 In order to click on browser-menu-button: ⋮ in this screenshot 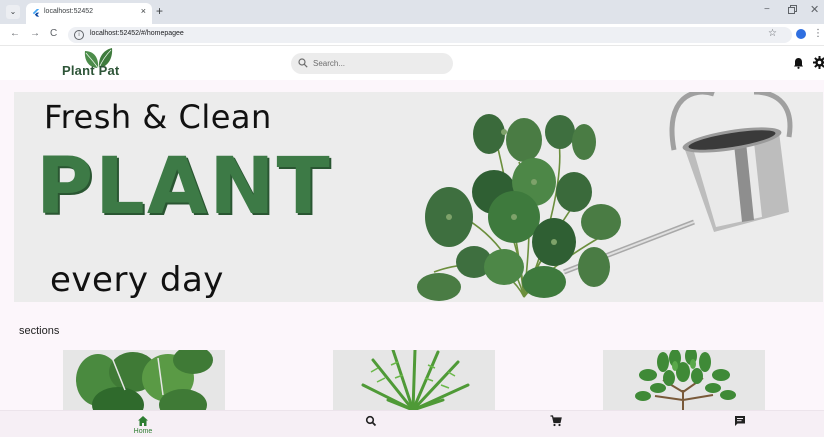, I will do `click(818, 33)`.